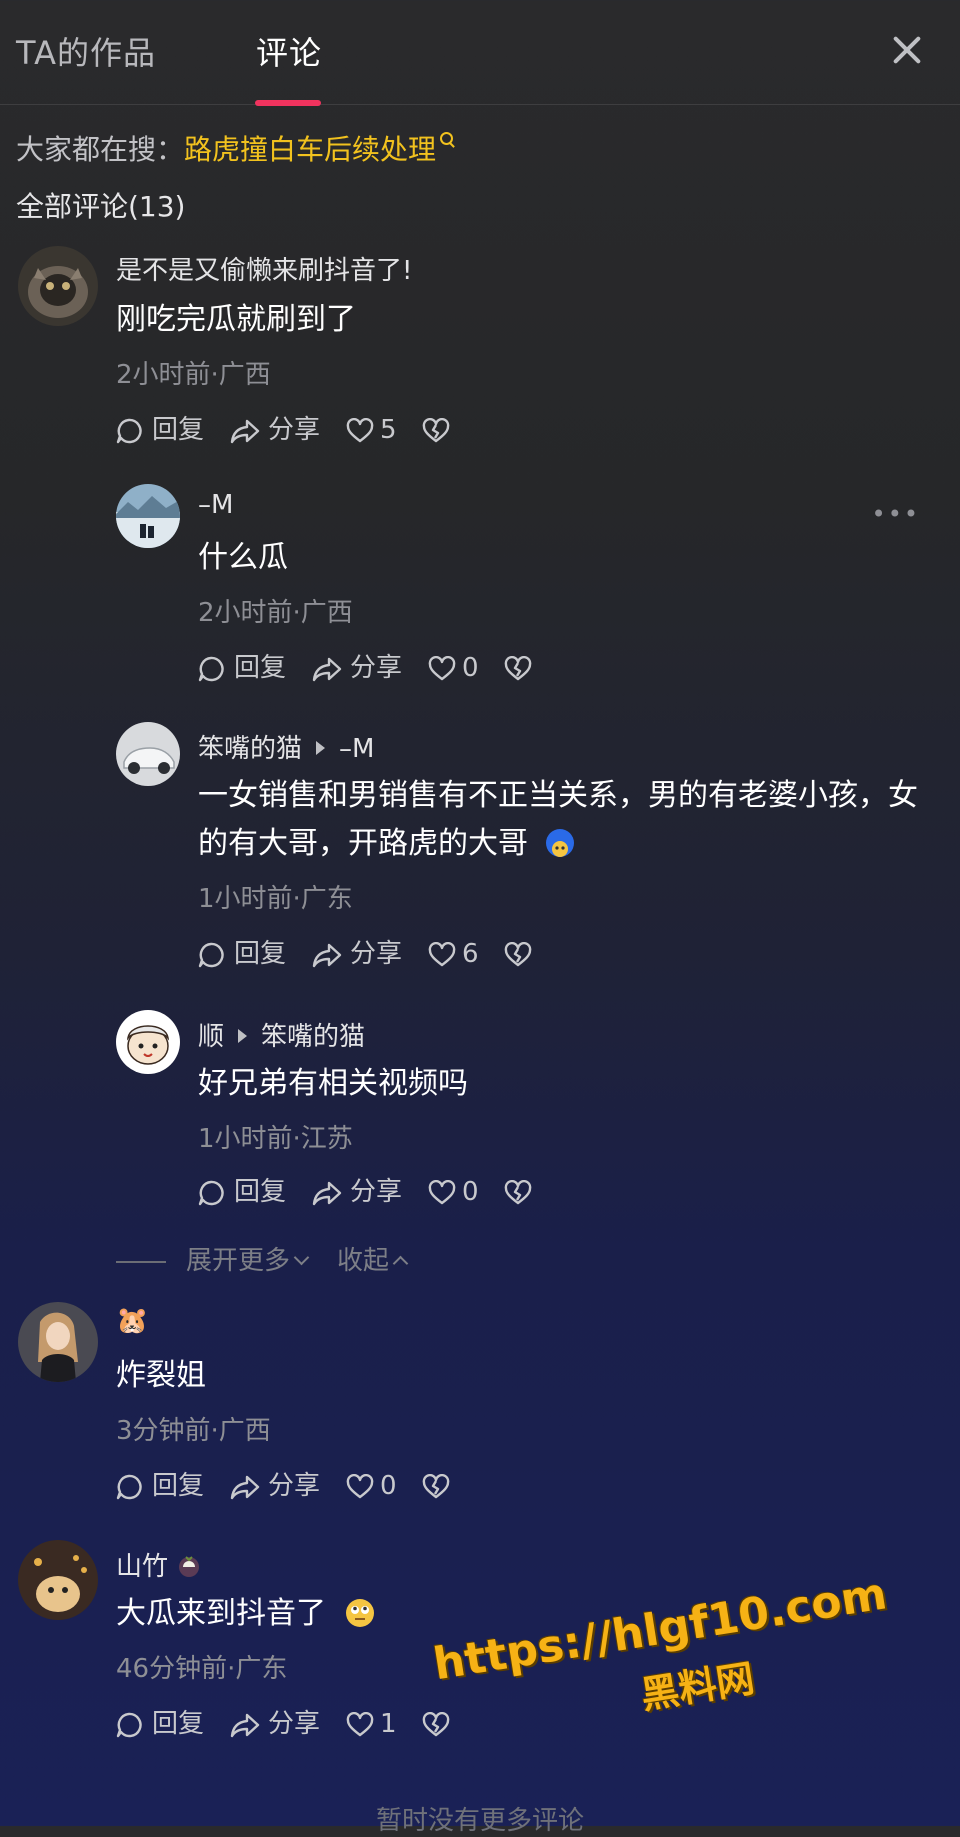 This screenshot has height=1837, width=960. I want to click on comment-author: 山竹, so click(159, 1564).